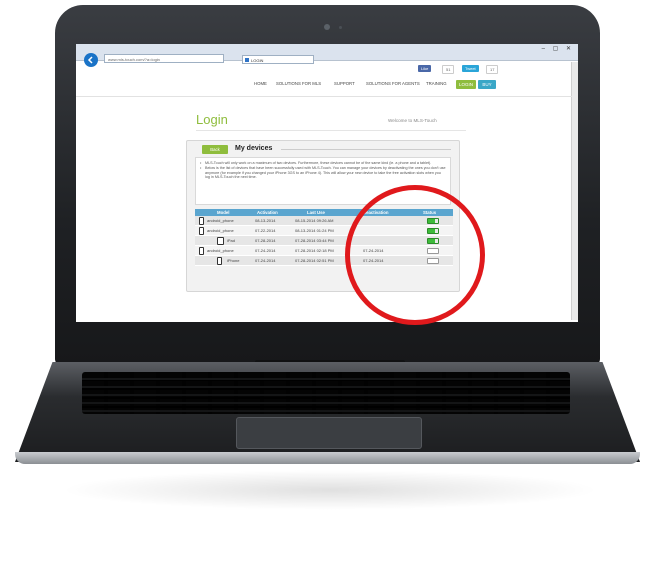 The image size is (647, 562). Describe the element at coordinates (215, 149) in the screenshot. I see `back-button: Back` at that location.